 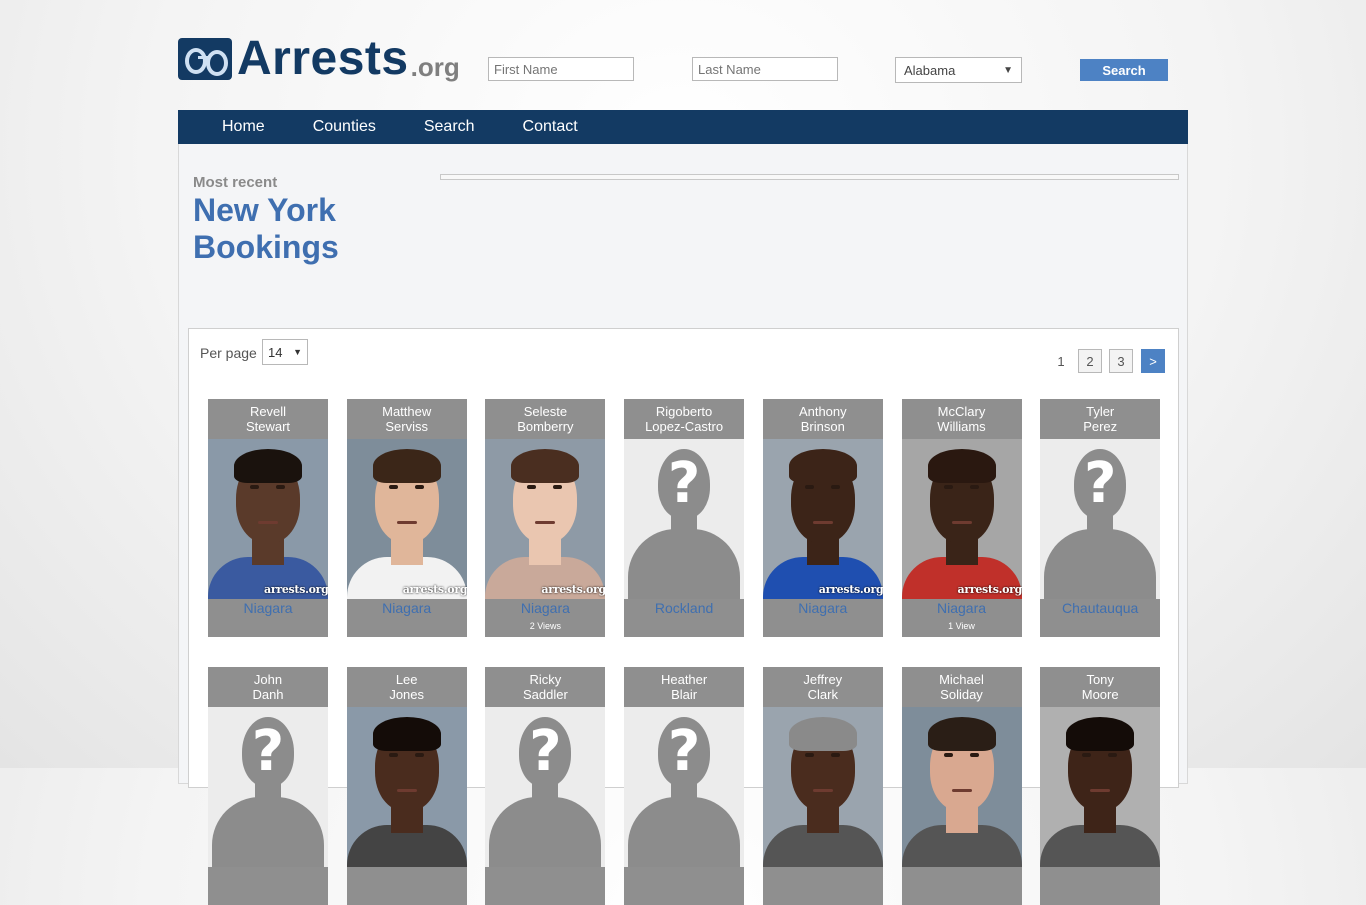 What do you see at coordinates (407, 694) in the screenshot?
I see `last-name: Jones` at bounding box center [407, 694].